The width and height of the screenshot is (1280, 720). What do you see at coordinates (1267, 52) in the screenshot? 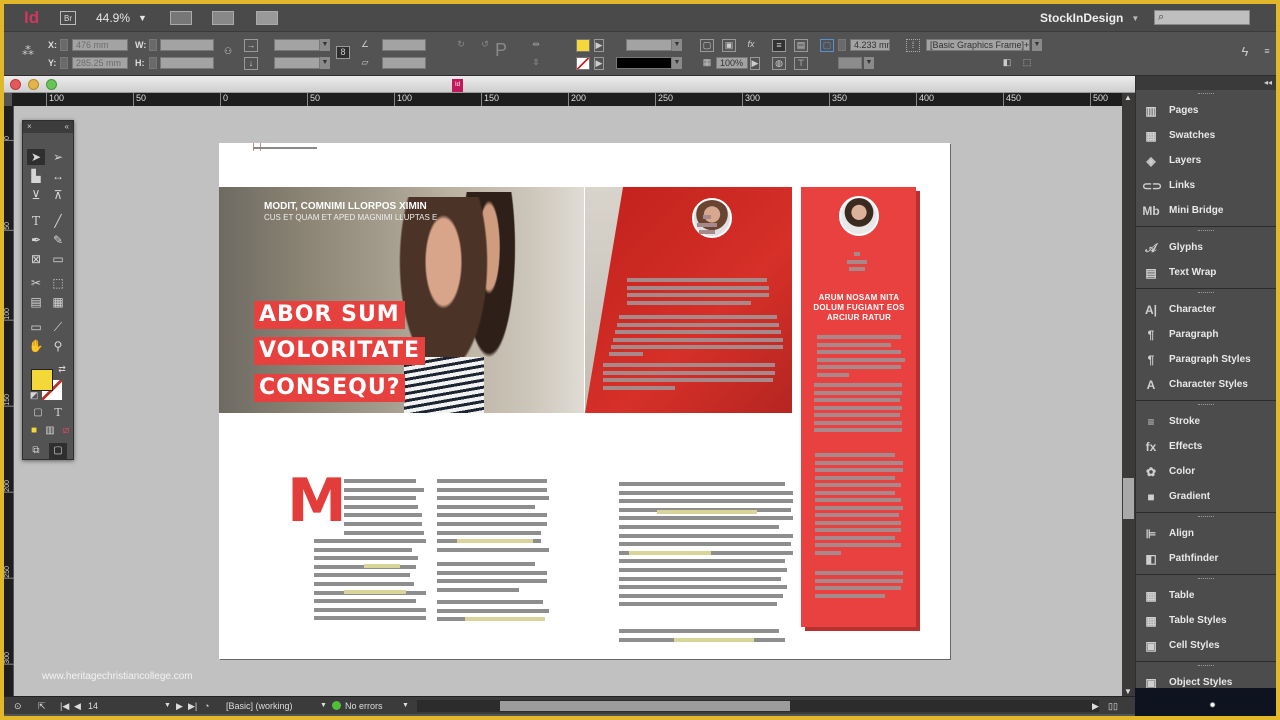
I see `panel-menu-icon: ≡` at bounding box center [1267, 52].